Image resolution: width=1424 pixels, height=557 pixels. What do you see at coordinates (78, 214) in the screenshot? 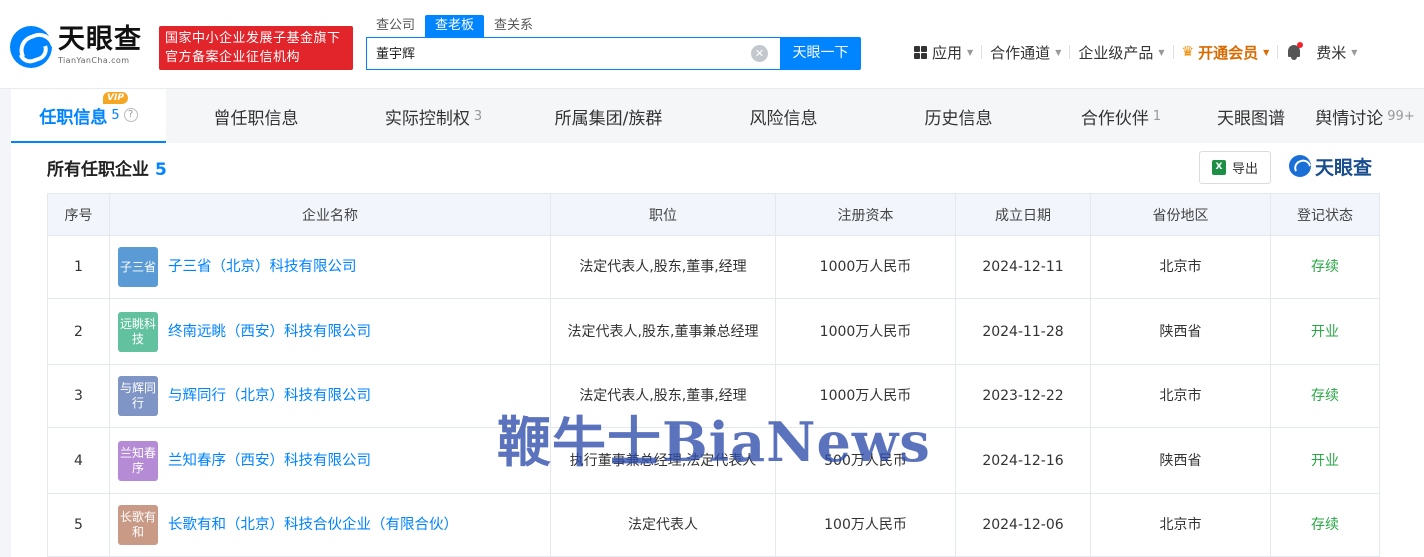
I see `col-header-no: 序号` at bounding box center [78, 214].